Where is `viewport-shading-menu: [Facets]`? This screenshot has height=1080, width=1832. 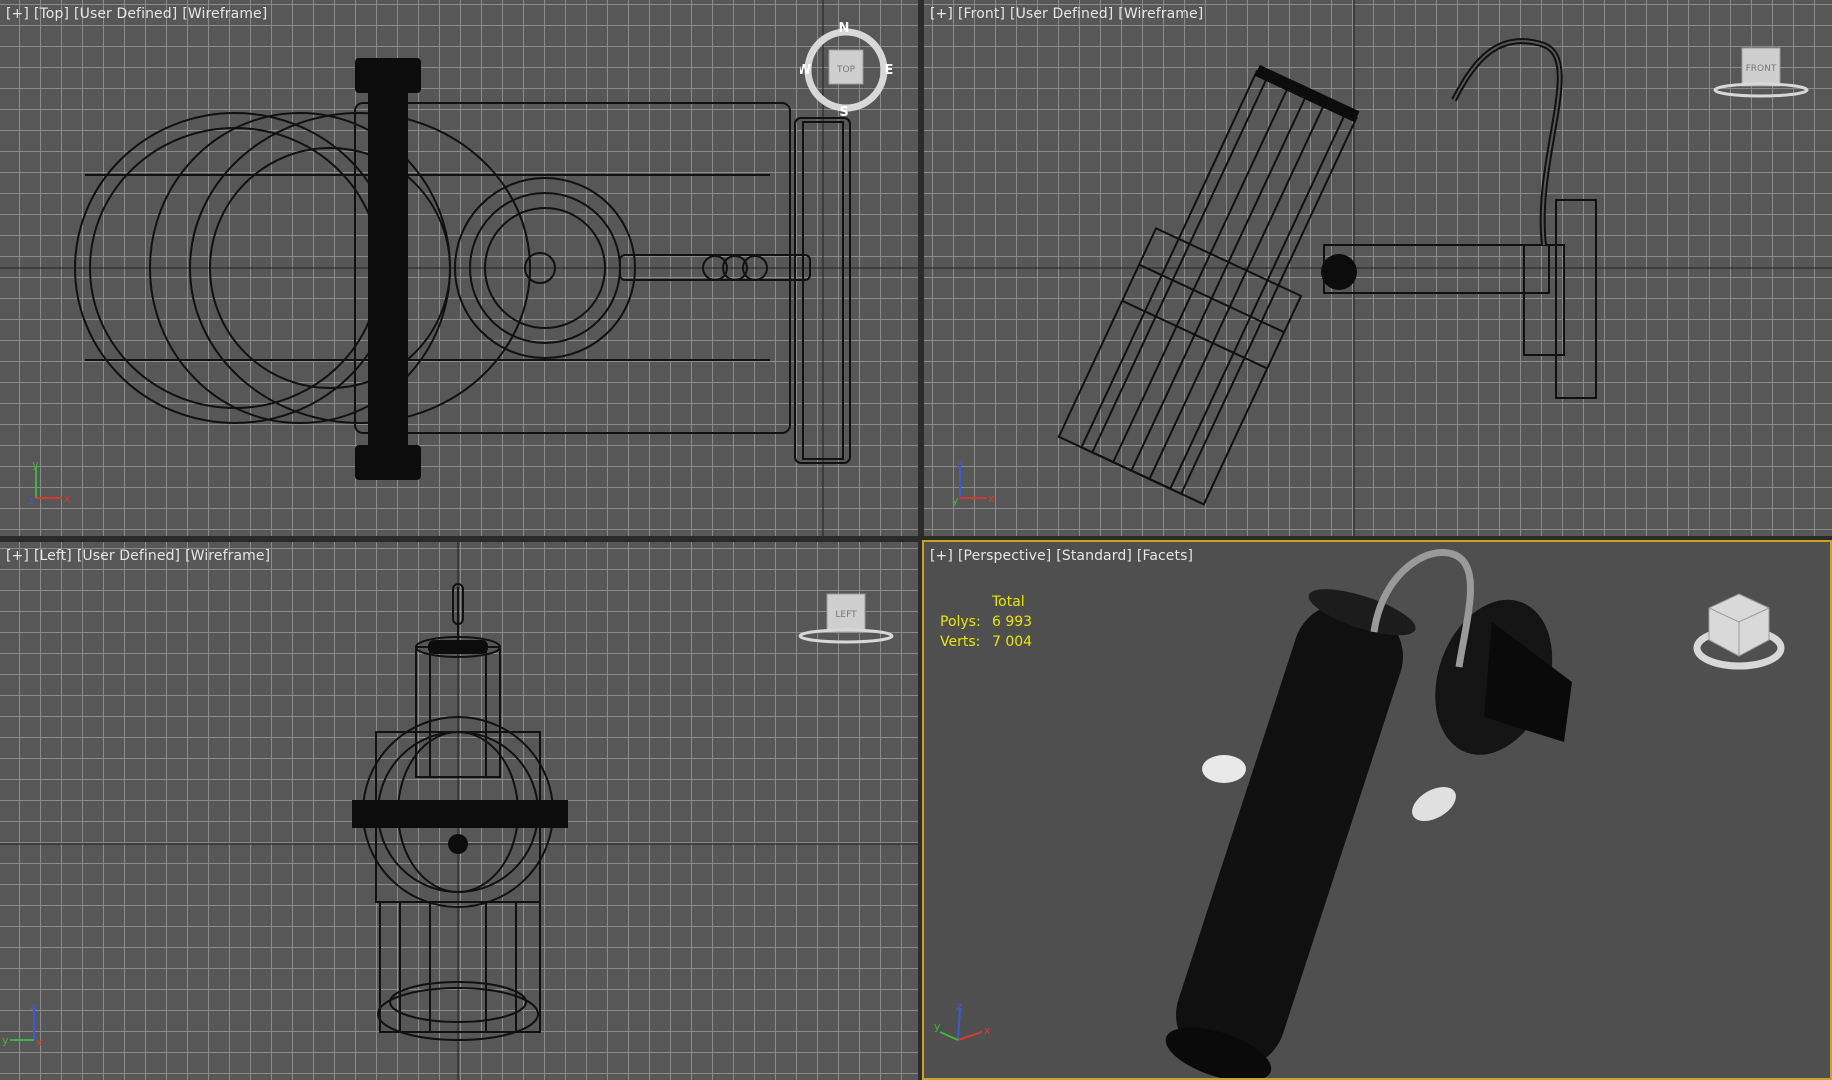
viewport-shading-menu: [Facets] is located at coordinates (1165, 556).